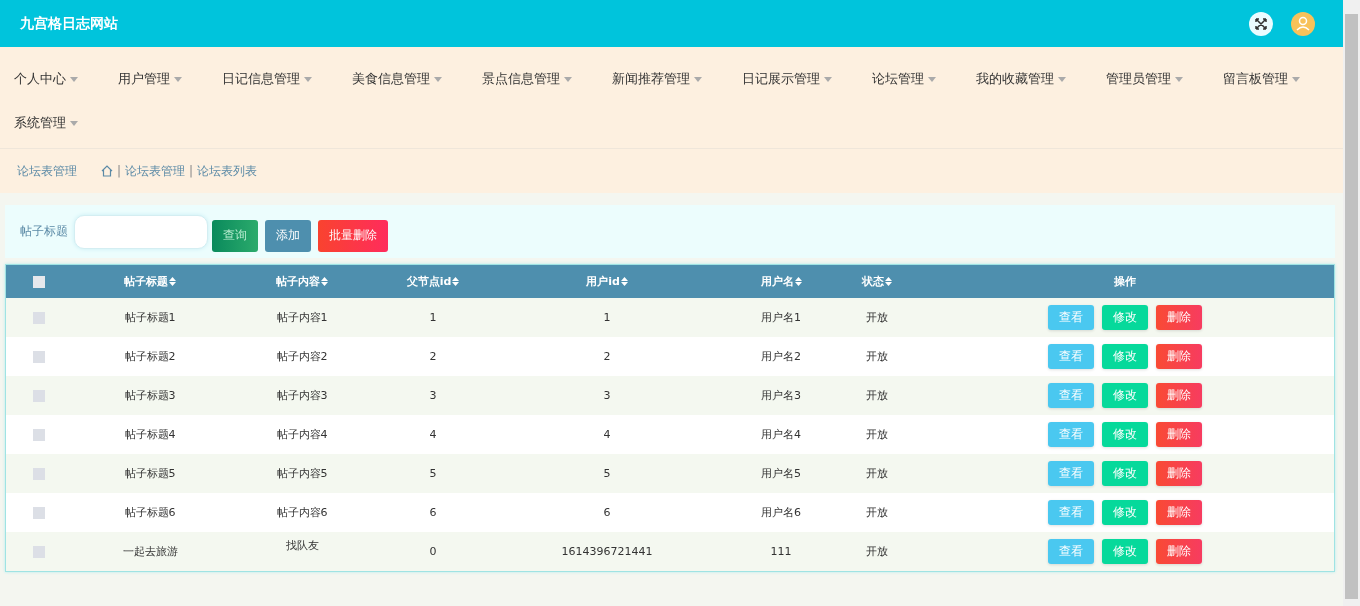 The image size is (1360, 606). Describe the element at coordinates (150, 434) in the screenshot. I see `table-cell: 帖子标题4` at that location.